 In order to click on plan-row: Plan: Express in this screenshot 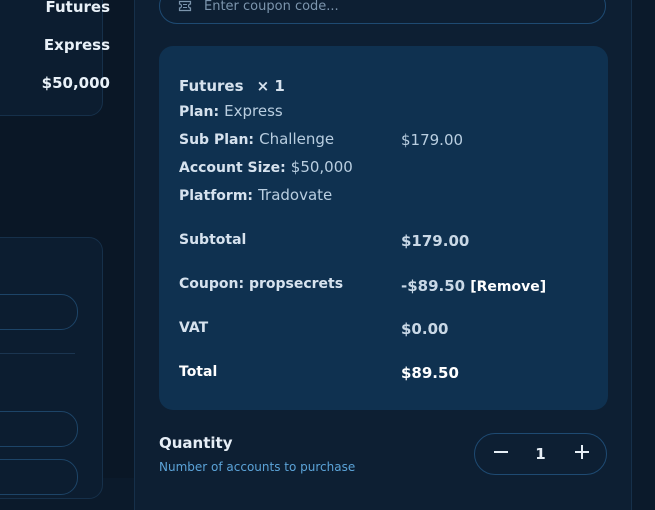, I will do `click(231, 110)`.